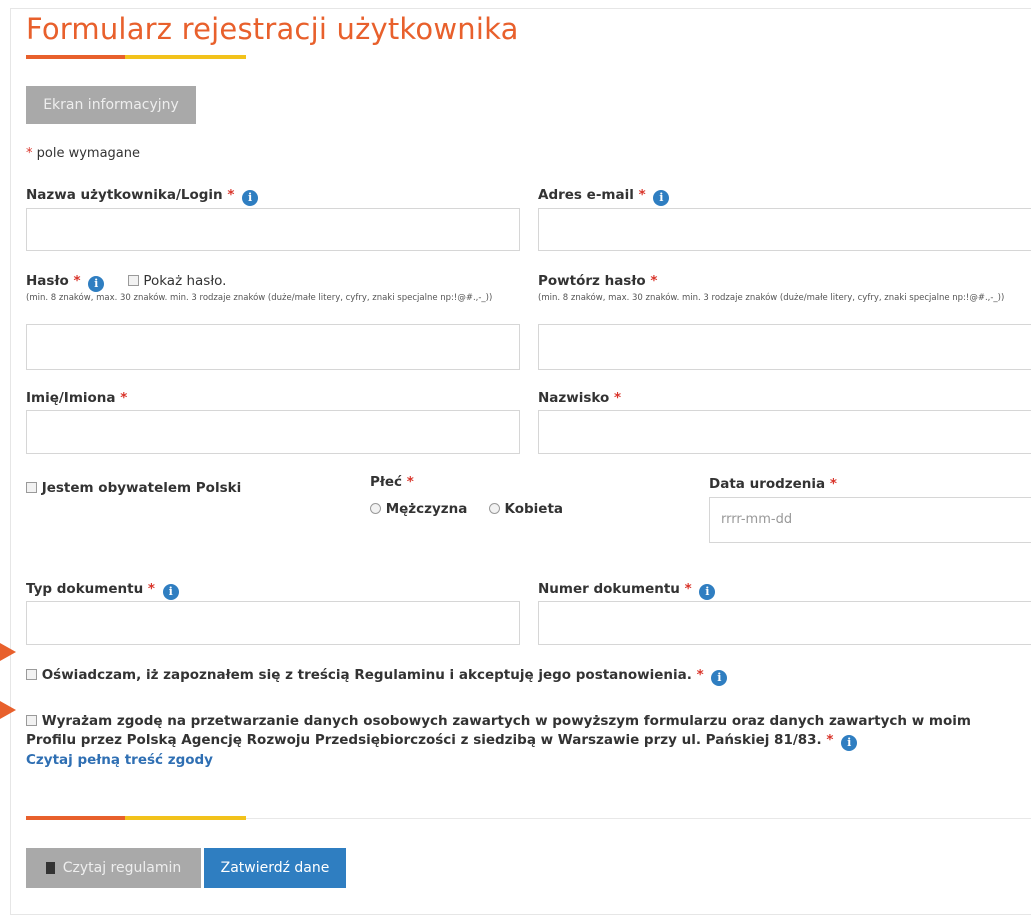 This screenshot has height=917, width=1031. Describe the element at coordinates (784, 229) in the screenshot. I see `email-input` at that location.